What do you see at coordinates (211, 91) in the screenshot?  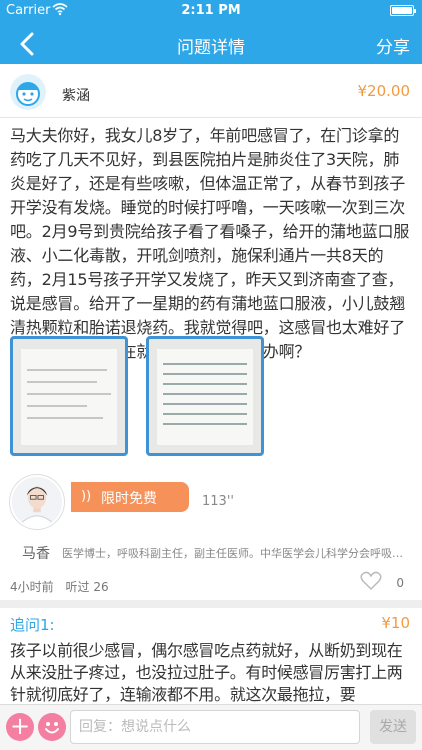 I see `asker-header: 紫涵 ¥20.00` at bounding box center [211, 91].